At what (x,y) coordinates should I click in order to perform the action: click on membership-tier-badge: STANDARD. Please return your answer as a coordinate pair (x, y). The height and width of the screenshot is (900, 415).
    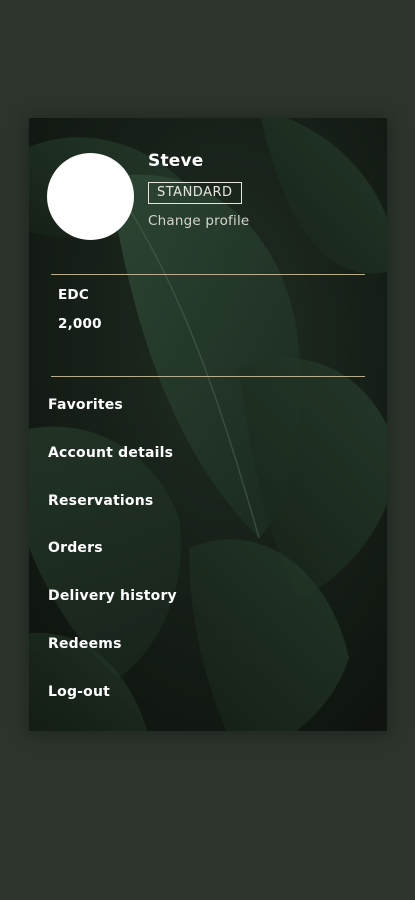
    Looking at the image, I should click on (195, 193).